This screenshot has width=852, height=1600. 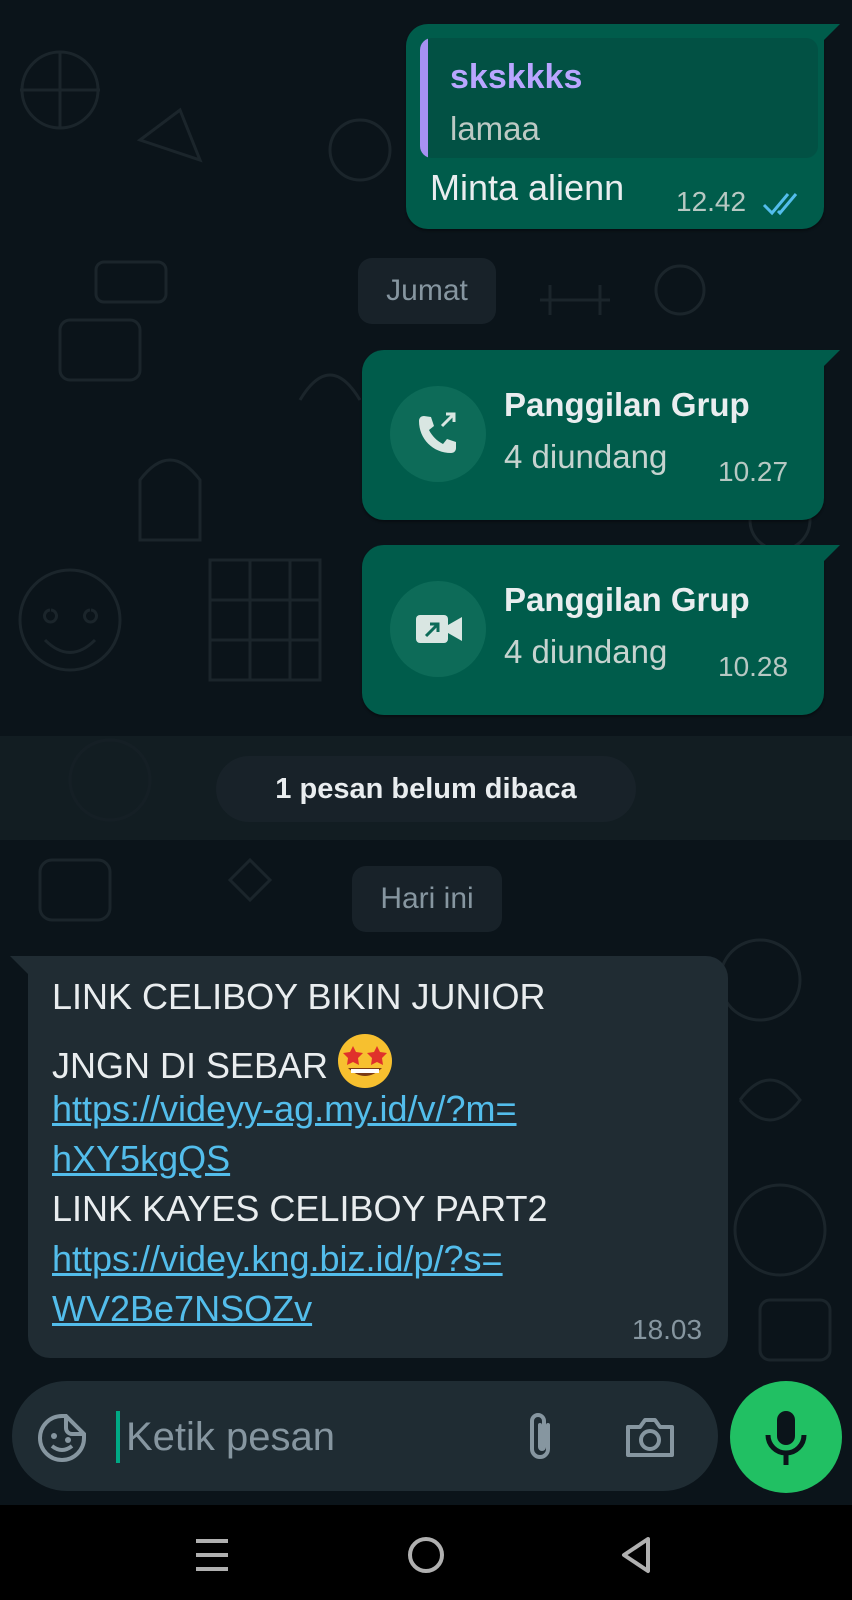 What do you see at coordinates (495, 128) in the screenshot?
I see `quote-text: lamaa` at bounding box center [495, 128].